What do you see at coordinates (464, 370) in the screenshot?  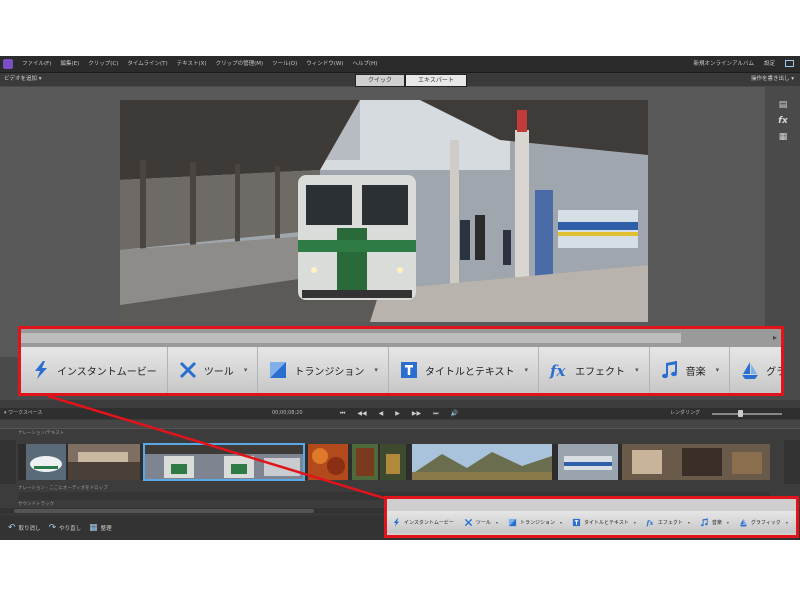 I see `titles-text-button: タイトルとテキスト ▾` at bounding box center [464, 370].